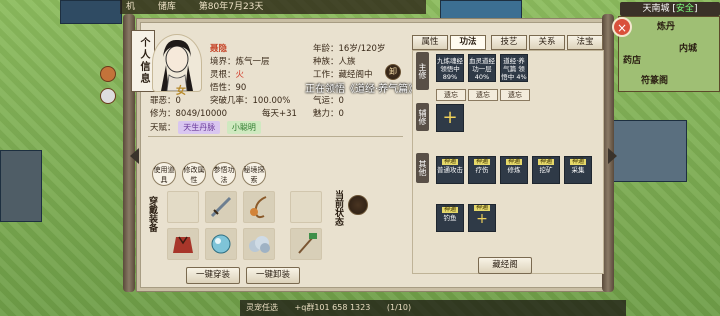 Image resolution: width=720 pixels, height=316 pixels. Describe the element at coordinates (223, 62) in the screenshot. I see `realm-label: 境界：` at that location.